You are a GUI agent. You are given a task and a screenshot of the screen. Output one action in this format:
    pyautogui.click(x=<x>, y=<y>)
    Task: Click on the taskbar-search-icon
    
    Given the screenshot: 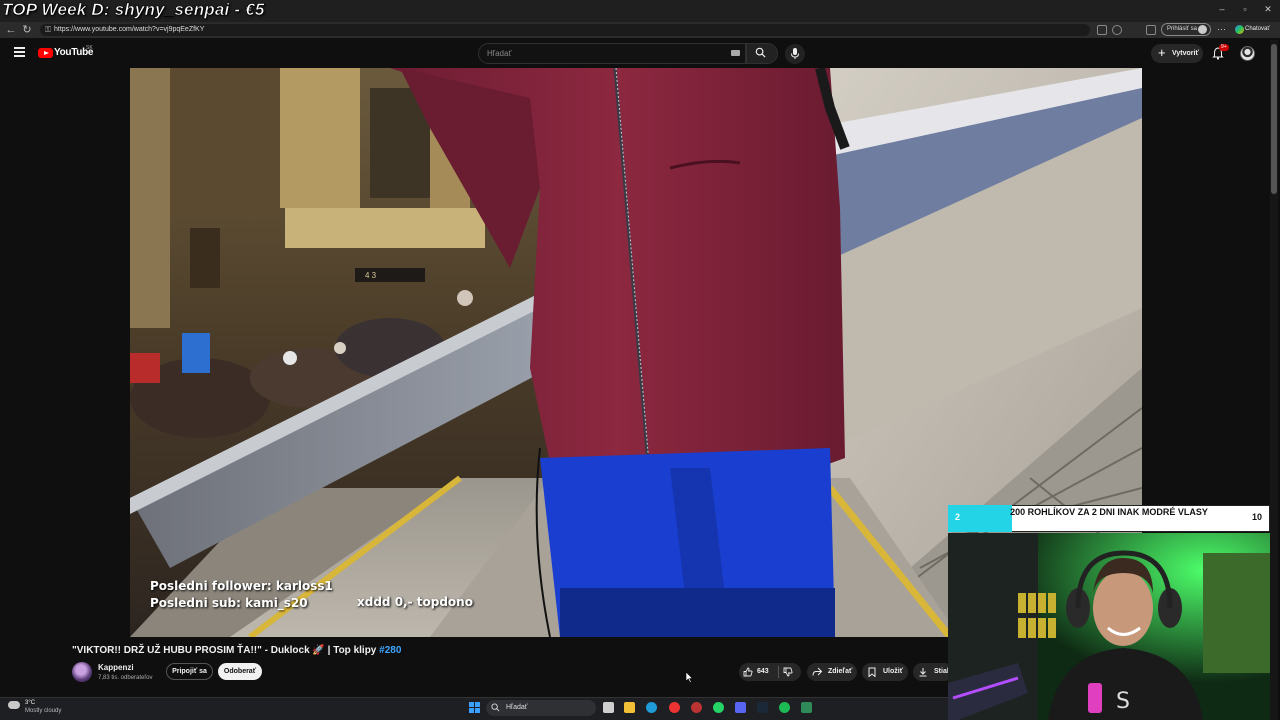 What is the action you would take?
    pyautogui.click(x=495, y=707)
    